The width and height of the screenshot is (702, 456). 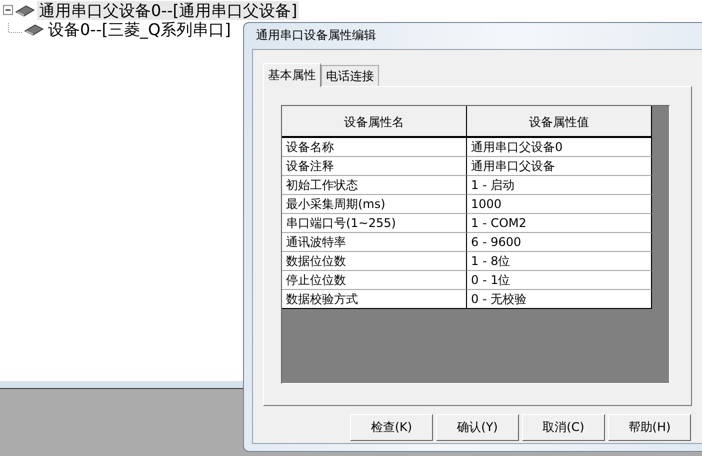 What do you see at coordinates (391, 427) in the screenshot?
I see `dialog-button: 检查(K)` at bounding box center [391, 427].